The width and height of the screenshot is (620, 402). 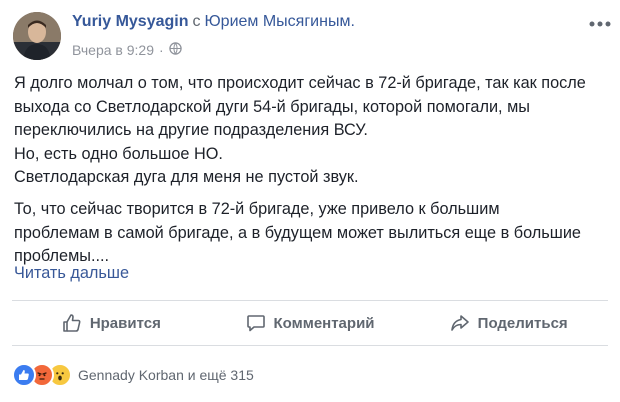 I want to click on share-icon, so click(x=460, y=323).